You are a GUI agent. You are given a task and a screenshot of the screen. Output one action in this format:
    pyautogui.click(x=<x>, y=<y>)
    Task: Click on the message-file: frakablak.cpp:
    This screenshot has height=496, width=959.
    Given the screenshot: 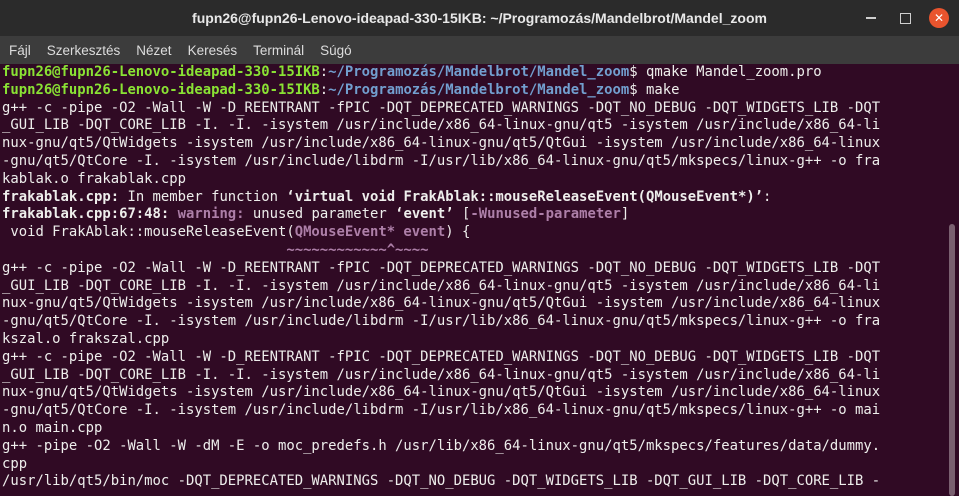 What is the action you would take?
    pyautogui.click(x=61, y=196)
    